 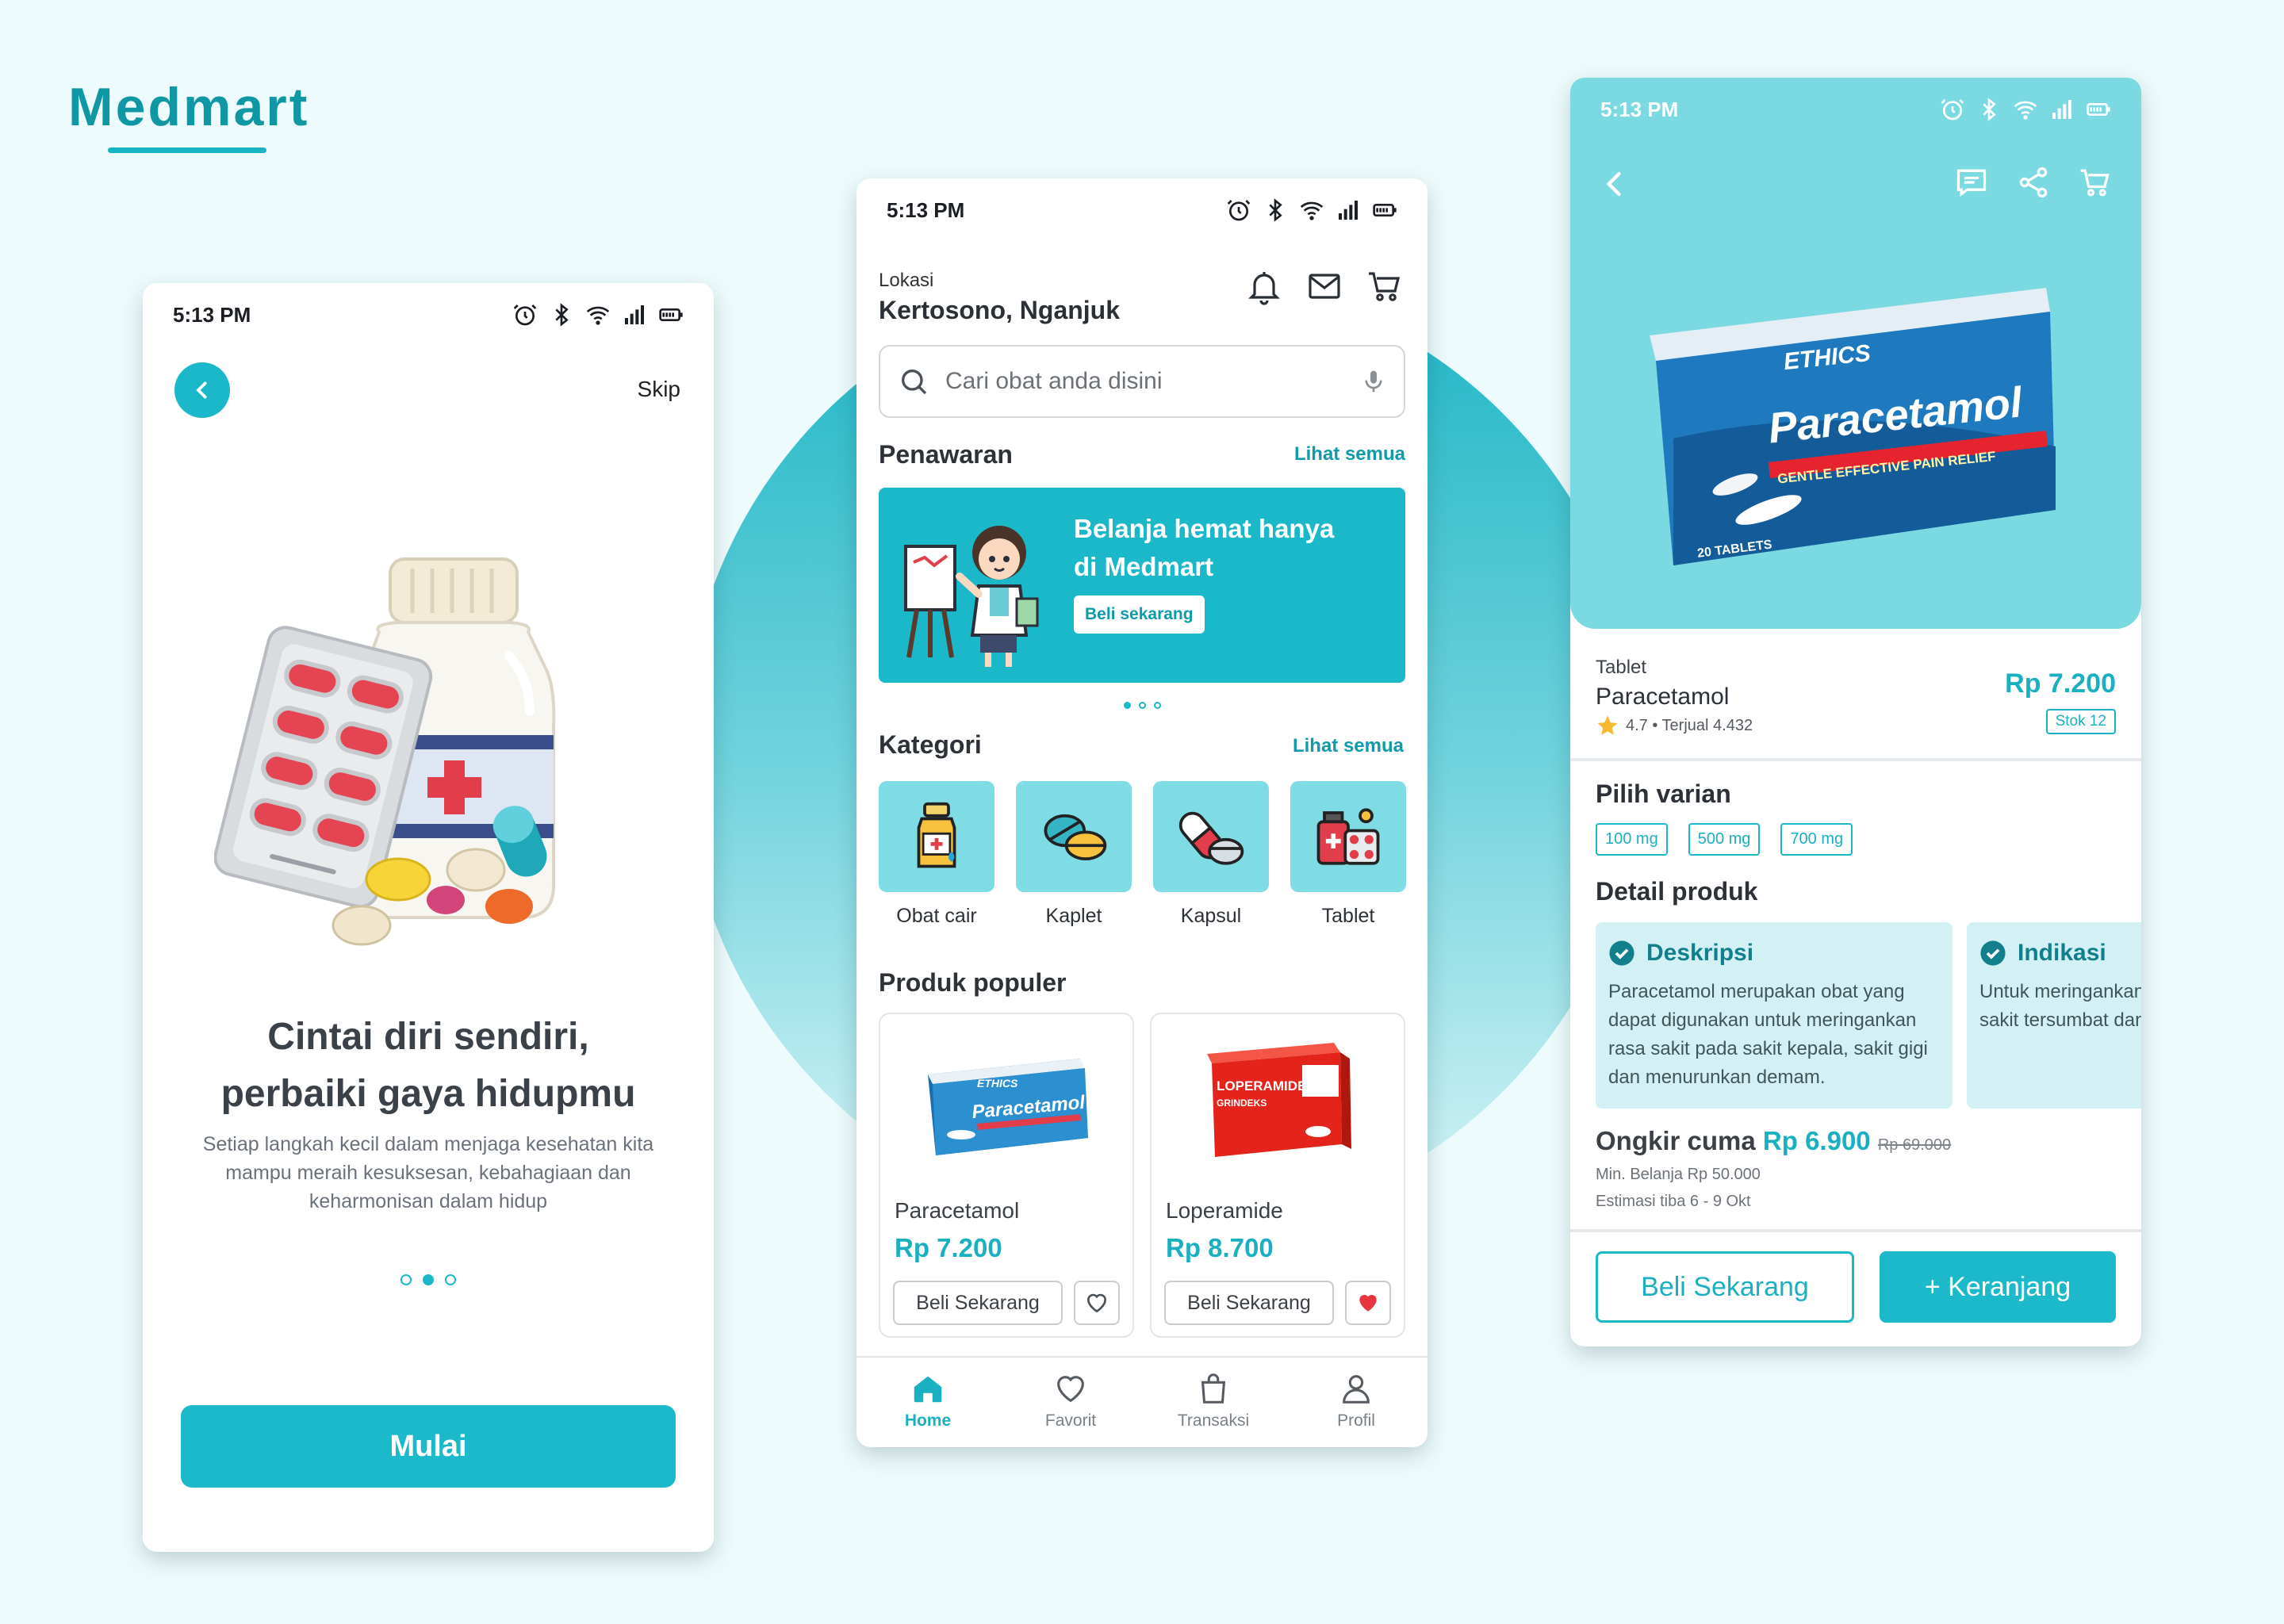 What do you see at coordinates (428, 1446) in the screenshot?
I see `start-button: Mulai` at bounding box center [428, 1446].